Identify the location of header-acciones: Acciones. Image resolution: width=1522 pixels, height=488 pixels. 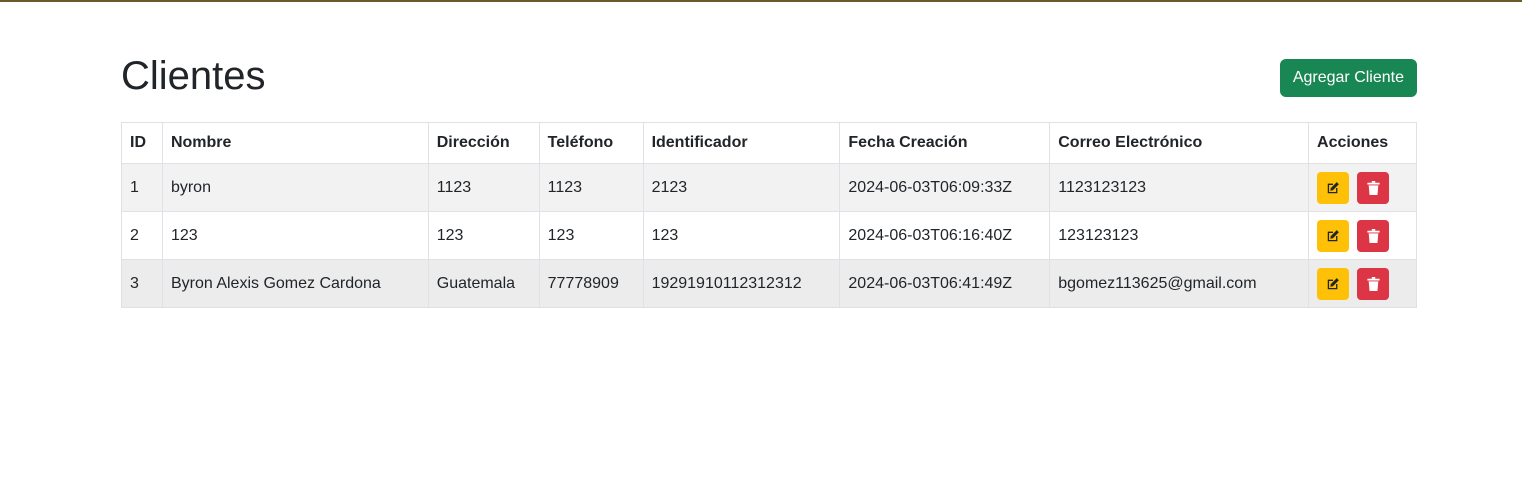
(1362, 143).